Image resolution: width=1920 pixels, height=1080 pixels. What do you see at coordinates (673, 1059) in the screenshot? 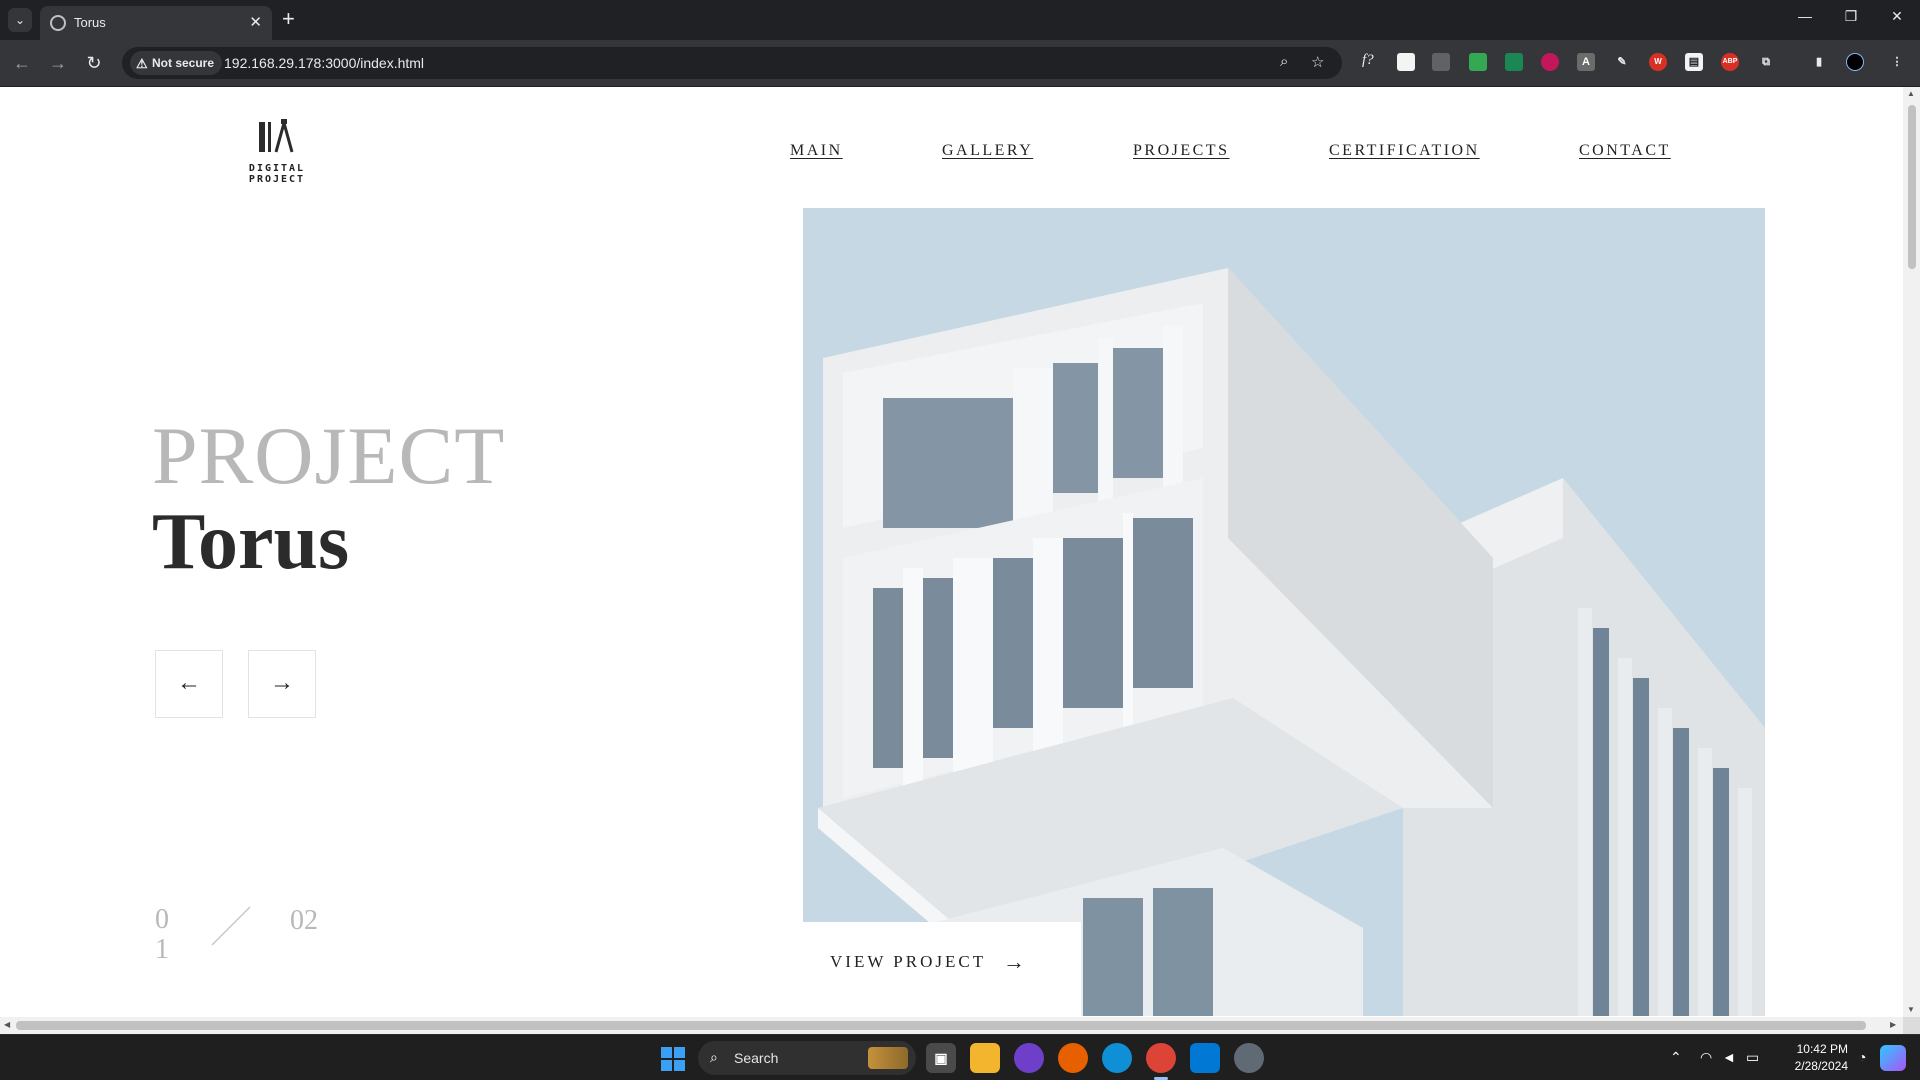
I see `windows-start-icon` at bounding box center [673, 1059].